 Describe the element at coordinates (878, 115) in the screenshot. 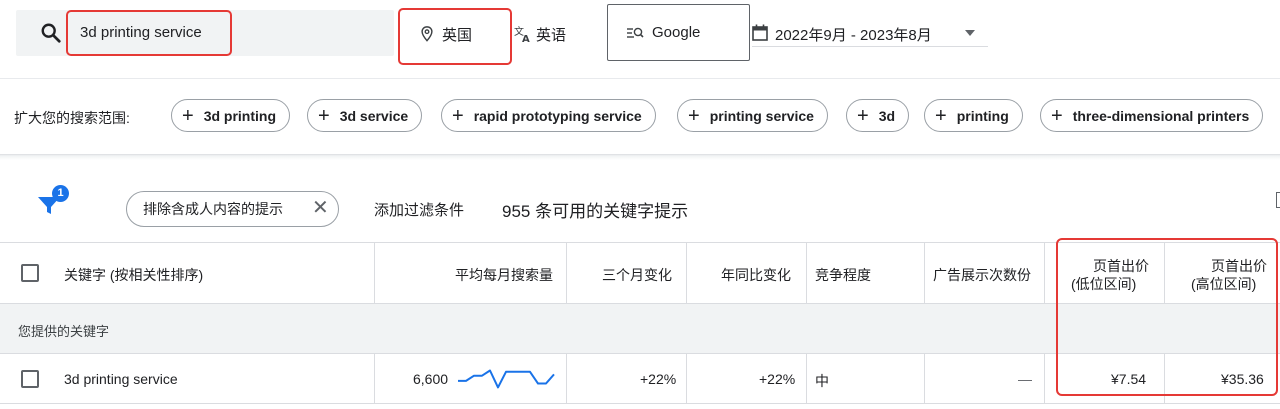

I see `broaden-chip-3d: +3d` at that location.